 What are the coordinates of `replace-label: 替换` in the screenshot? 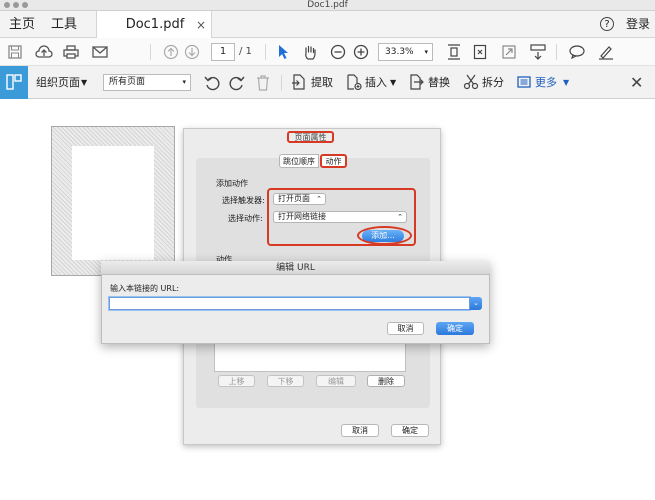 It's located at (439, 82).